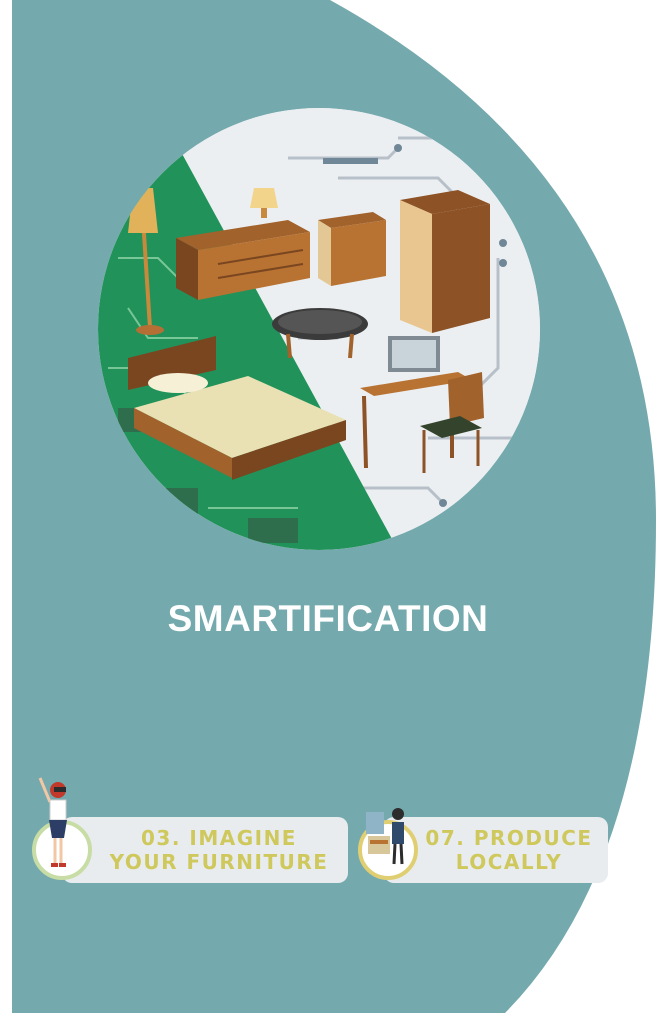 Image resolution: width=656 pixels, height=1013 pixels. I want to click on page-title: SMARTIFICATION, so click(328, 618).